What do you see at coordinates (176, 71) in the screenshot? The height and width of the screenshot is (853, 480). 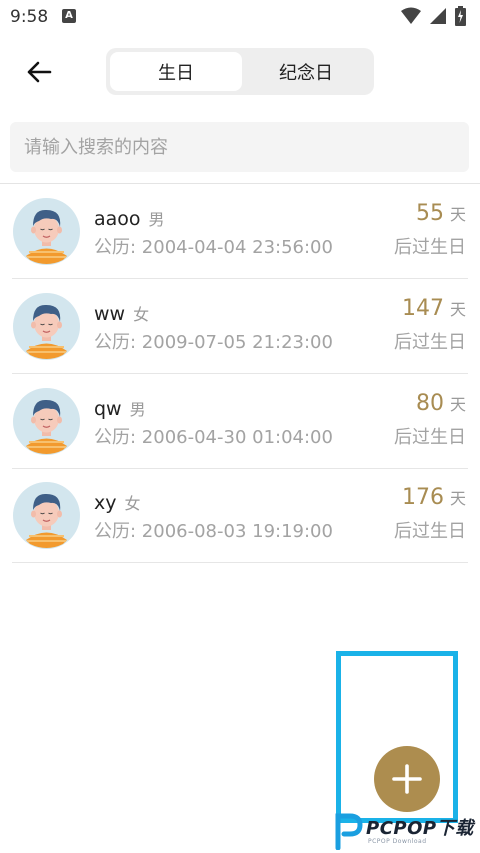 I see `tab-birthday: 生日` at bounding box center [176, 71].